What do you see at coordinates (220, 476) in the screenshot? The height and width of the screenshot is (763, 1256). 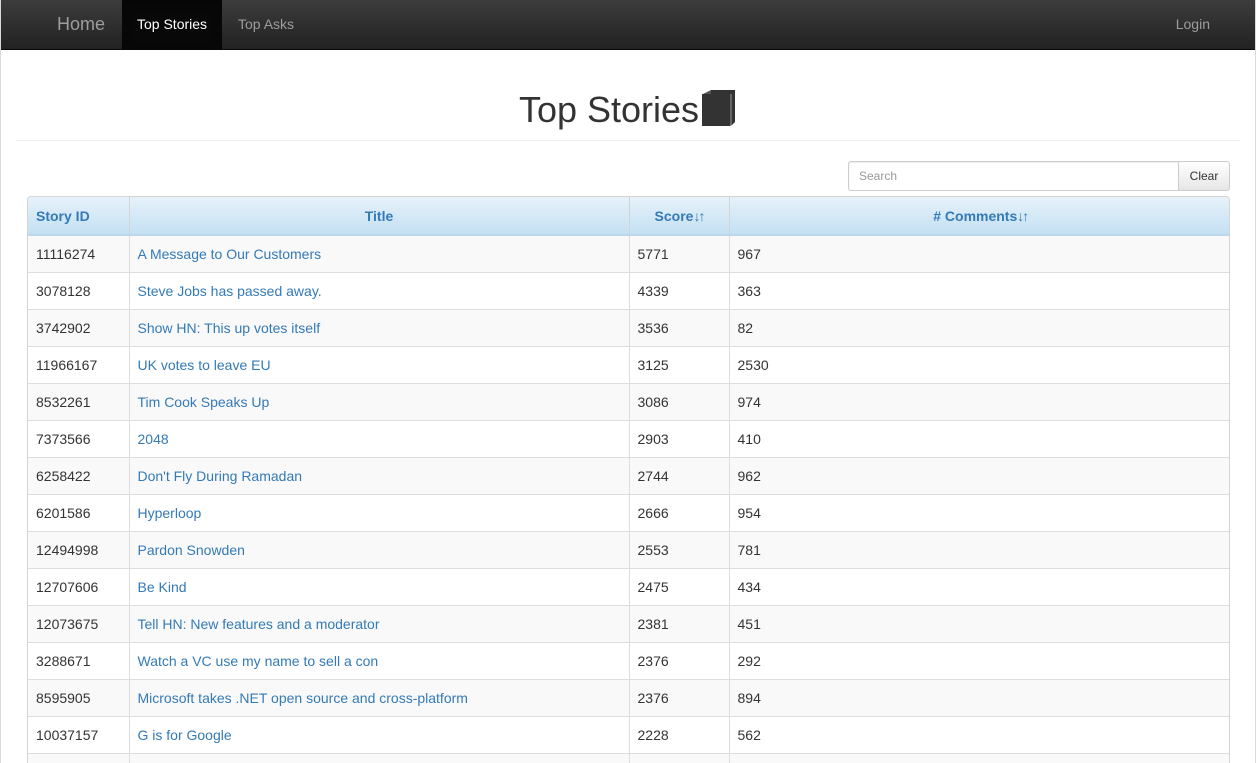 I see `story-title-link: Don't Fly During Ramadan` at bounding box center [220, 476].